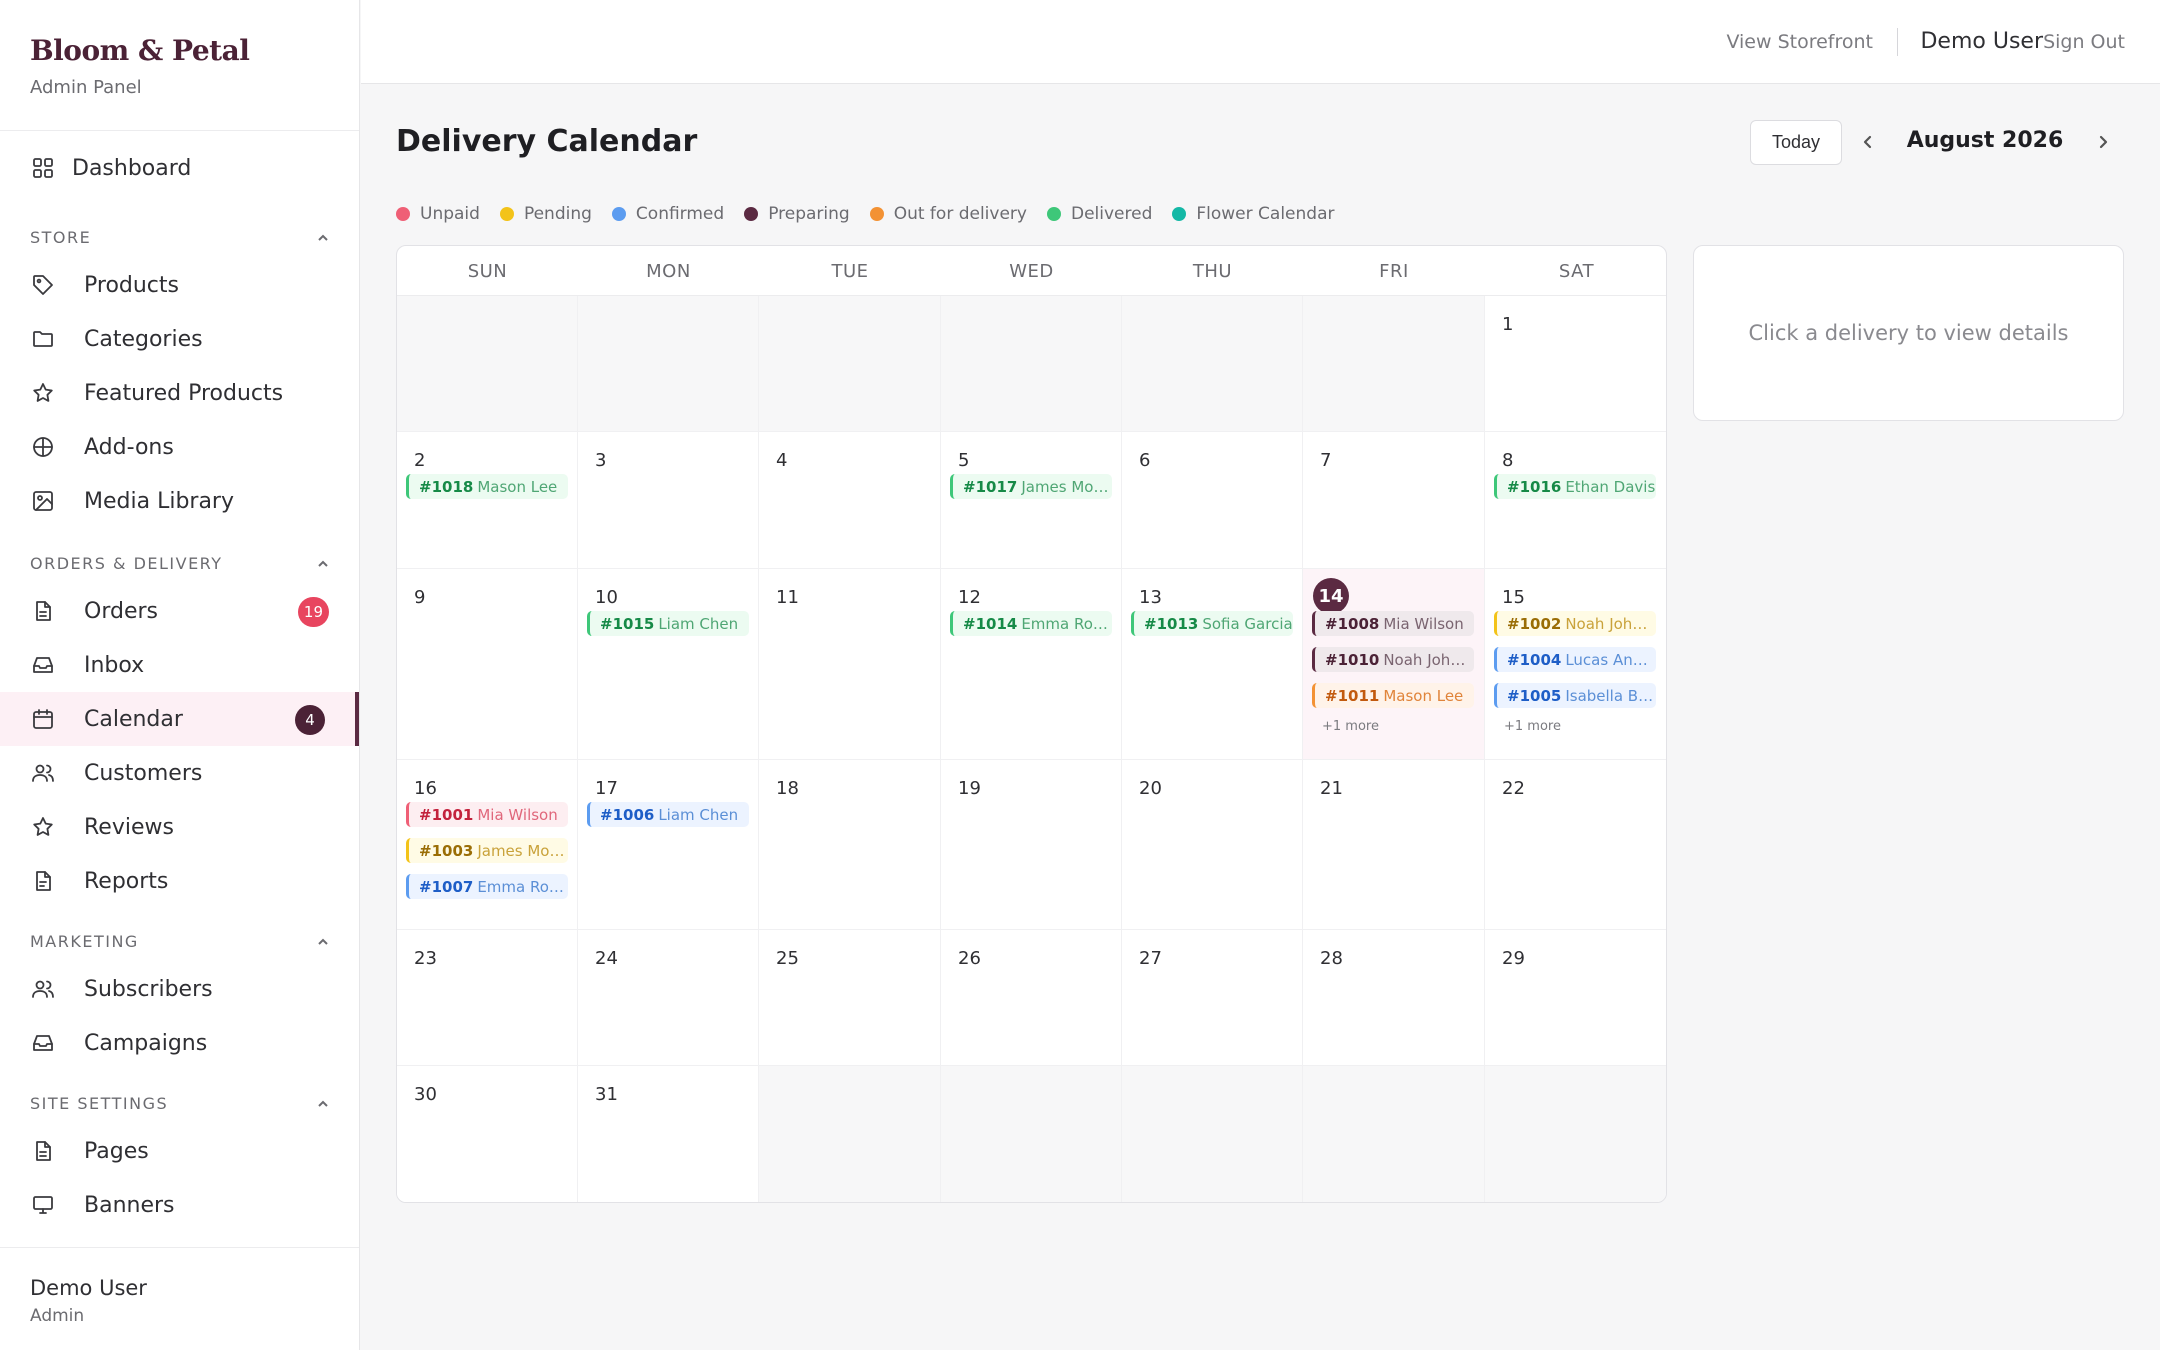  What do you see at coordinates (179, 665) in the screenshot?
I see `sidebar-item-inbox: Inbox` at bounding box center [179, 665].